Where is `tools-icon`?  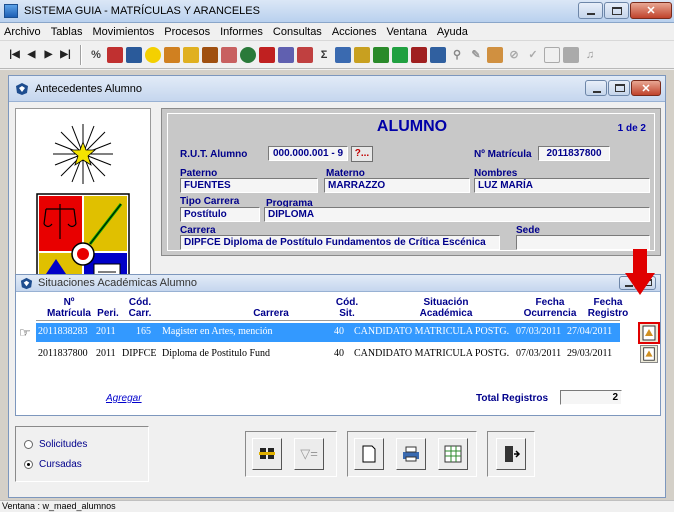 tools-icon is located at coordinates (191, 54).